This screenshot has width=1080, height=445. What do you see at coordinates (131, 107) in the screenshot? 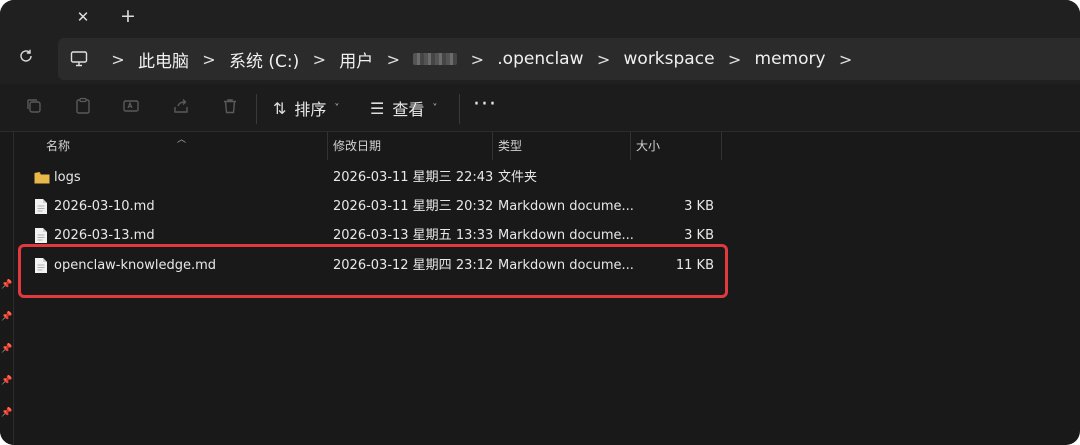
I see `rename-icon` at bounding box center [131, 107].